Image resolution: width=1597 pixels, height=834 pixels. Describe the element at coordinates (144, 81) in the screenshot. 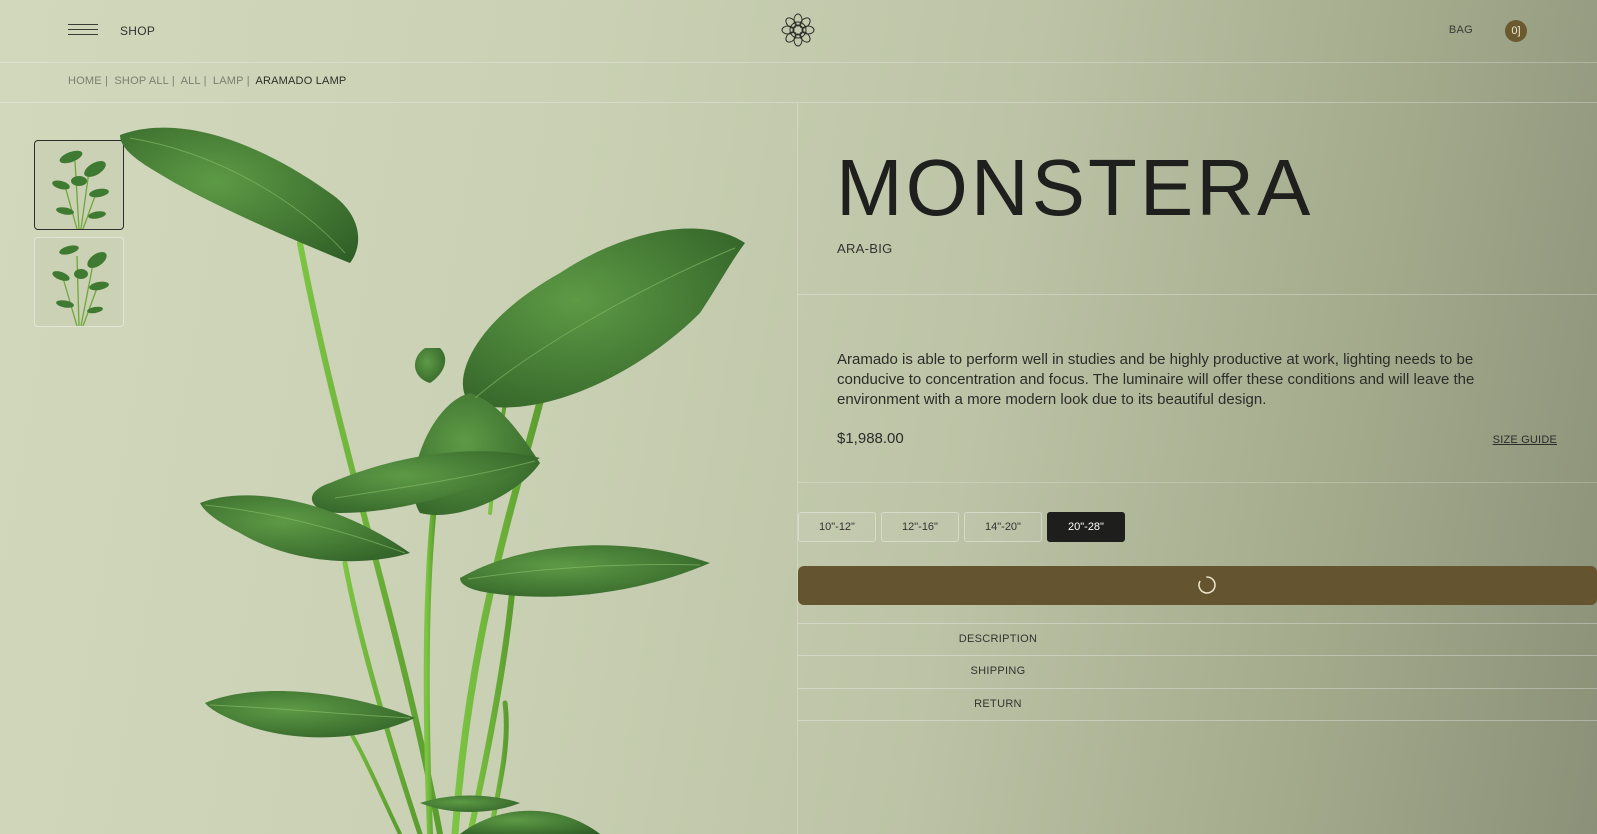

I see `breadcrumb-shop-all: SHOP ALL |` at that location.